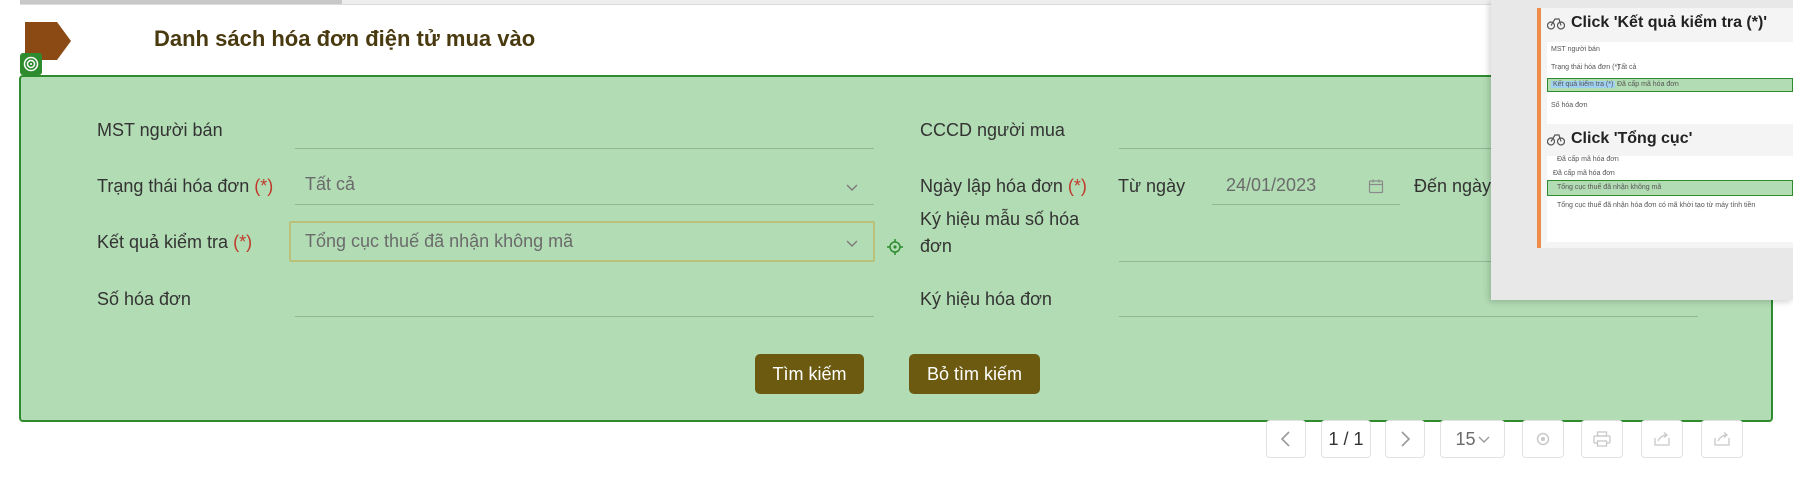 This screenshot has height=477, width=1793. I want to click on target-icon, so click(31, 64).